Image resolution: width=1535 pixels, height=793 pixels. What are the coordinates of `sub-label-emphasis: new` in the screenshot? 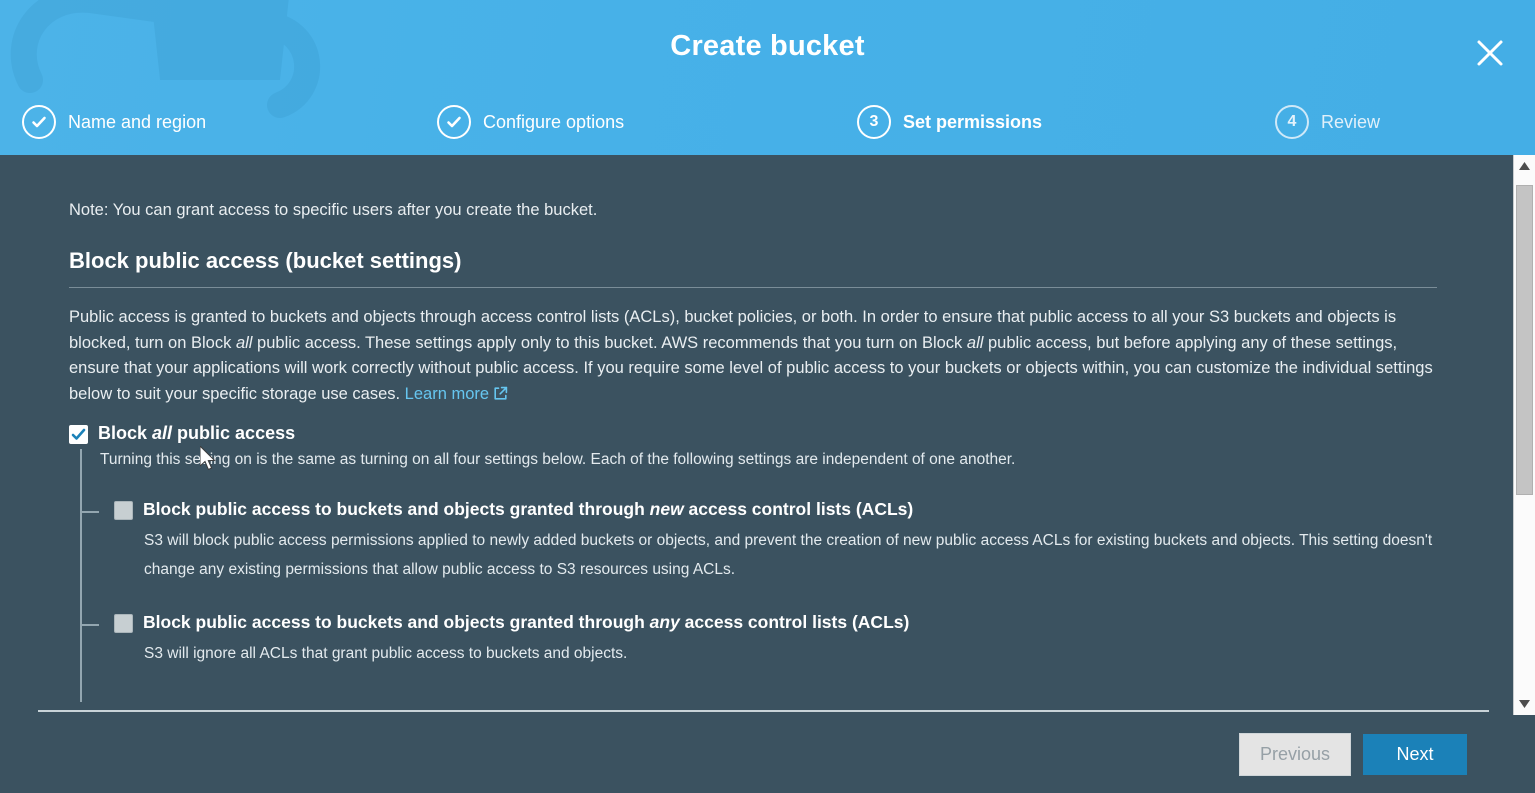 It's located at (666, 509).